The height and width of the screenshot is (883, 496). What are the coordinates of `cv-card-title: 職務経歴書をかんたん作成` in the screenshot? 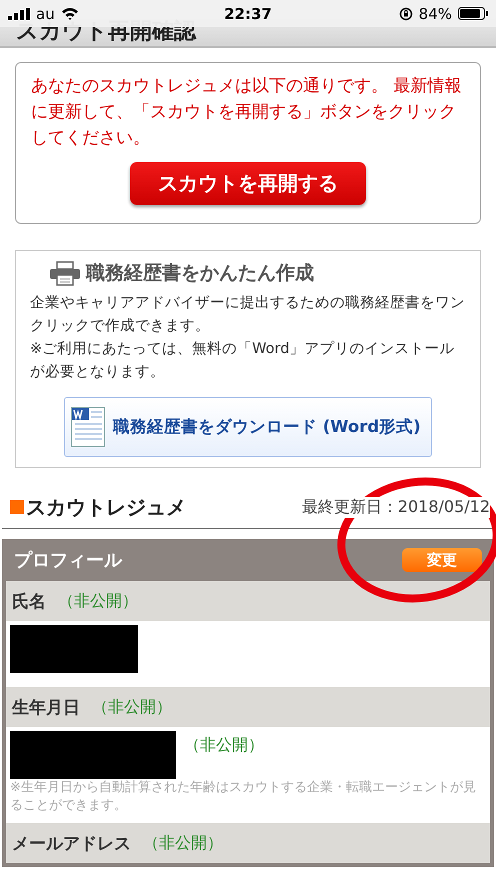 It's located at (200, 273).